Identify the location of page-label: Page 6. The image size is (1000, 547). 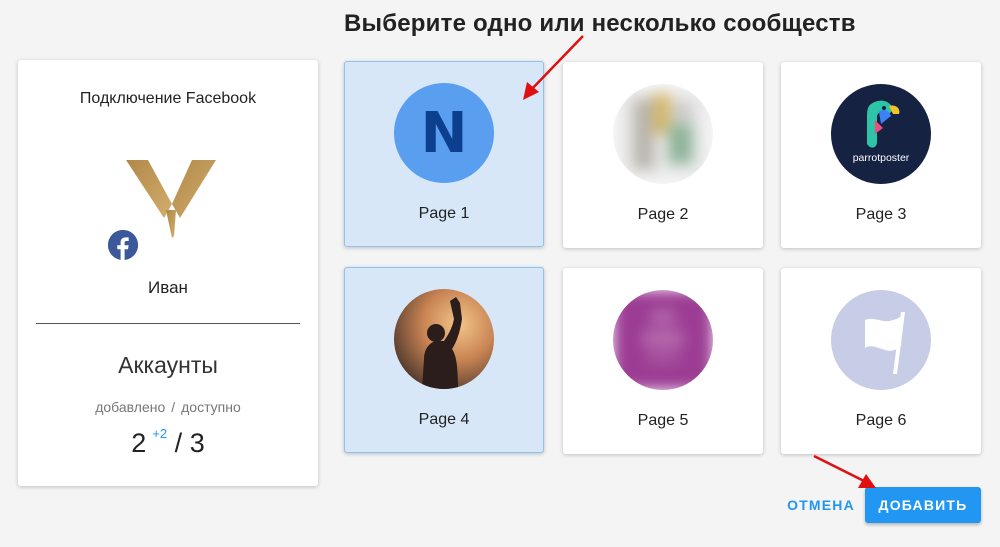
(881, 420).